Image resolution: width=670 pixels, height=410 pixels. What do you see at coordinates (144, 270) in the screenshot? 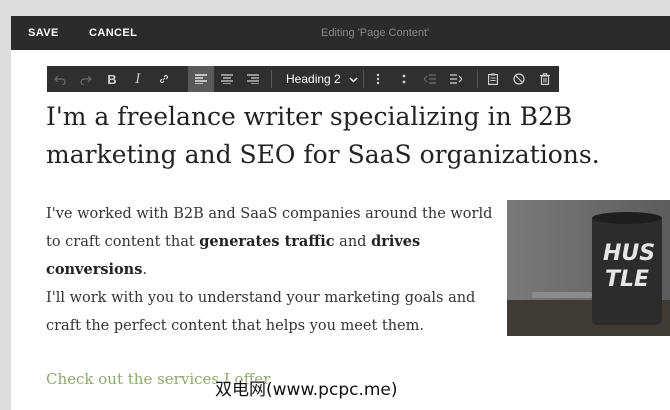
I see `paragraph-text: .` at bounding box center [144, 270].